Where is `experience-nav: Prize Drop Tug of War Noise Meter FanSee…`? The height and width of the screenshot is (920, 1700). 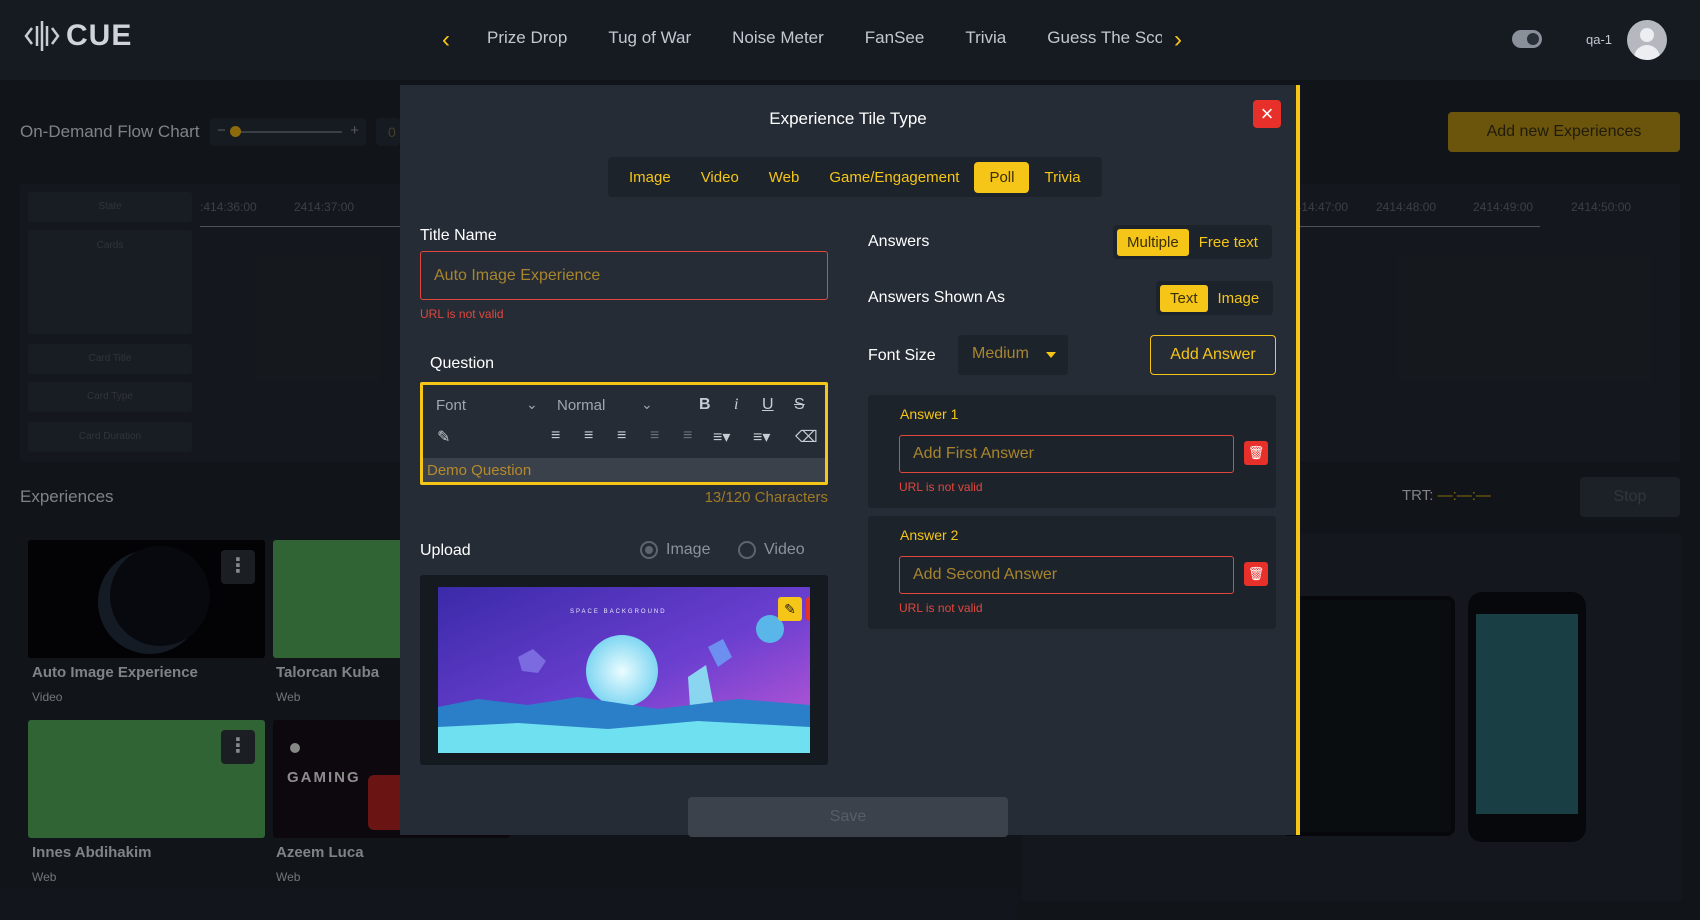 experience-nav: Prize Drop Tug of War Noise Meter FanSee… is located at coordinates (824, 38).